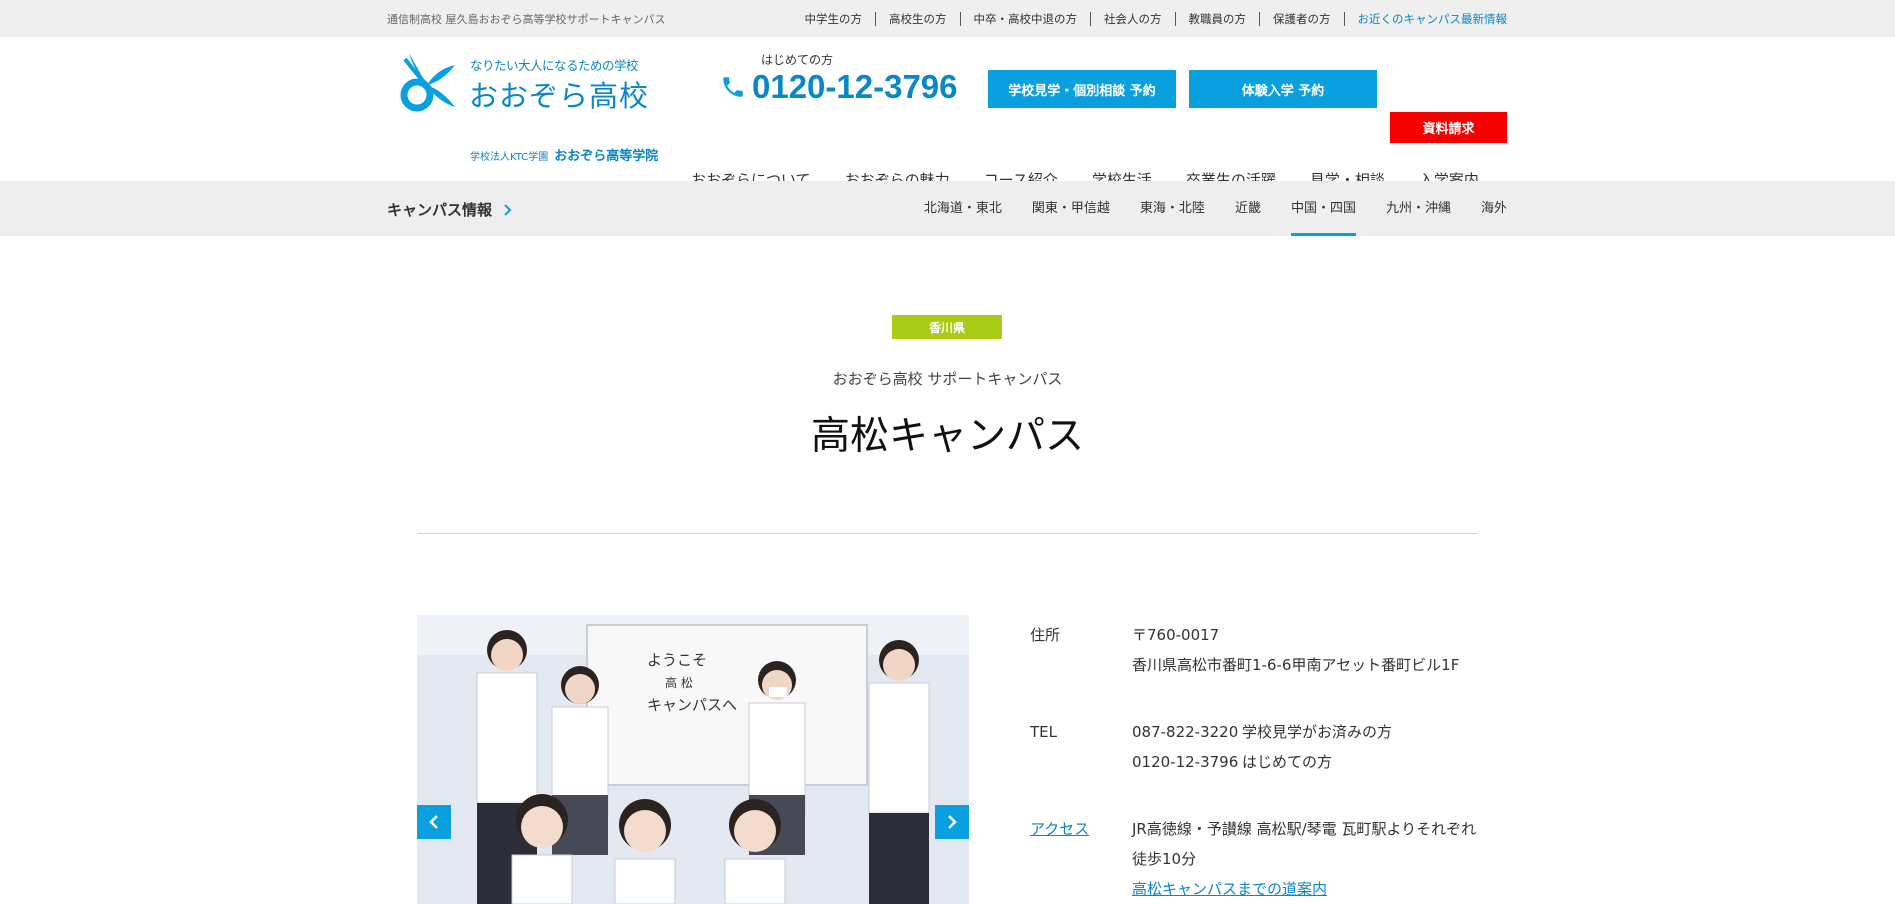 The width and height of the screenshot is (1895, 904). What do you see at coordinates (1425, 18) in the screenshot?
I see `nearby-campus-link: お近くのキャンパス最新情報` at bounding box center [1425, 18].